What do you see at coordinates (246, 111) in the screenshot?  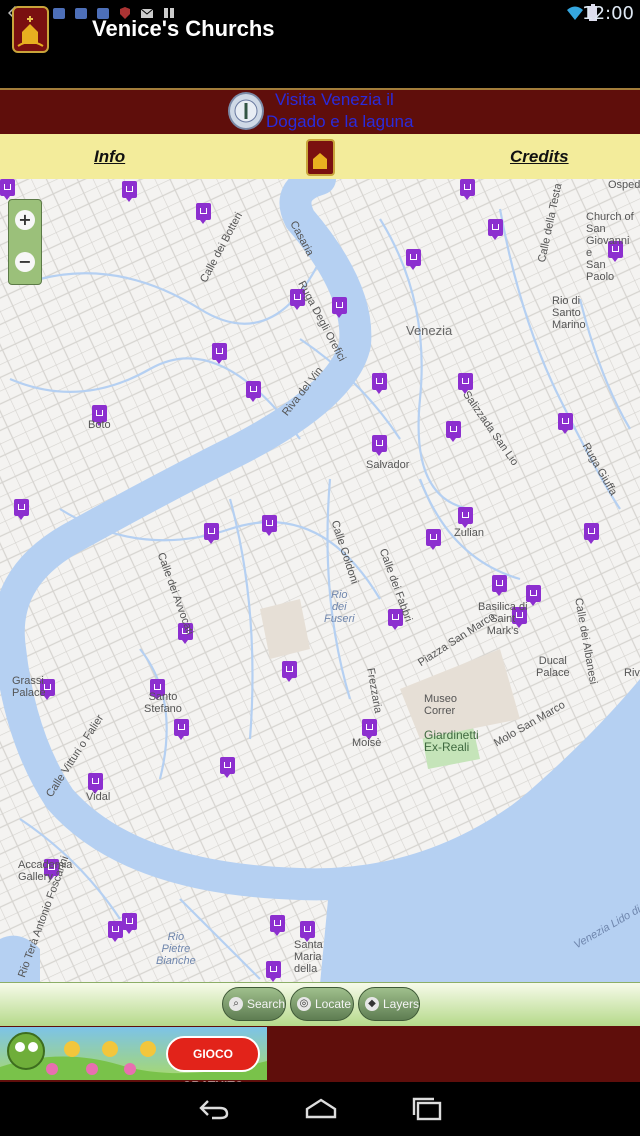 I see `venice-seal-icon` at bounding box center [246, 111].